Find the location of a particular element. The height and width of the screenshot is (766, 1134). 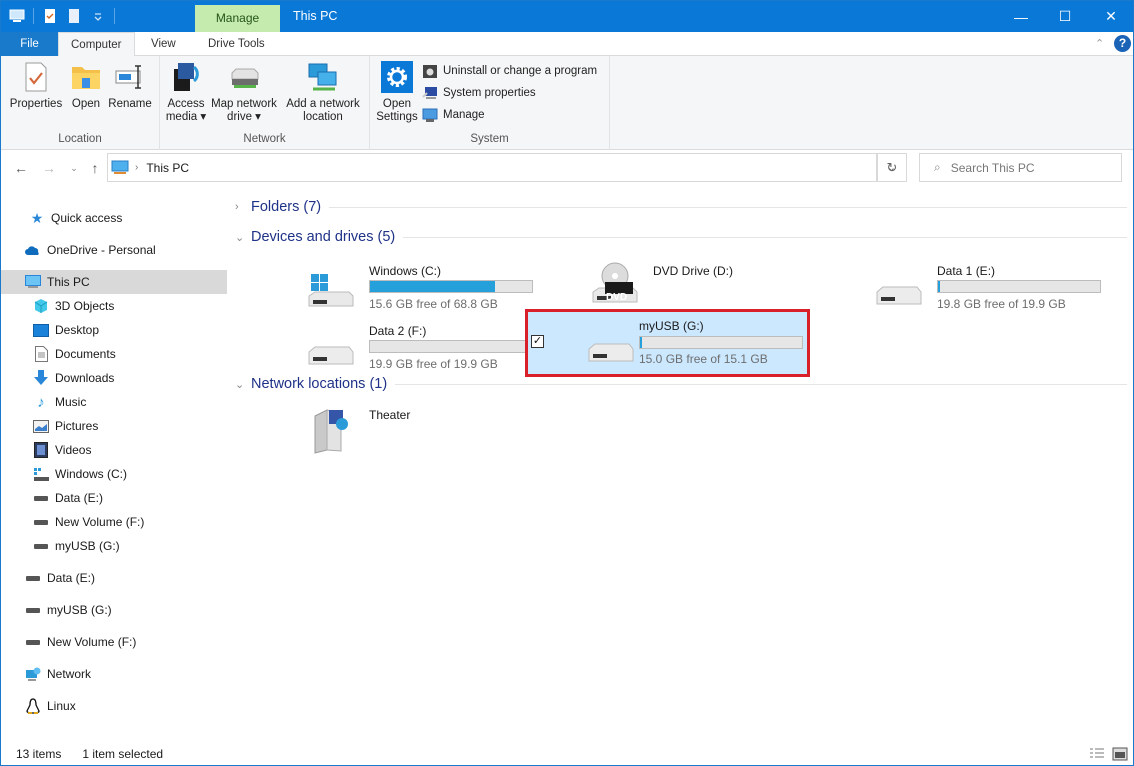

nav-item-desktop: Desktop is located at coordinates (114, 330).